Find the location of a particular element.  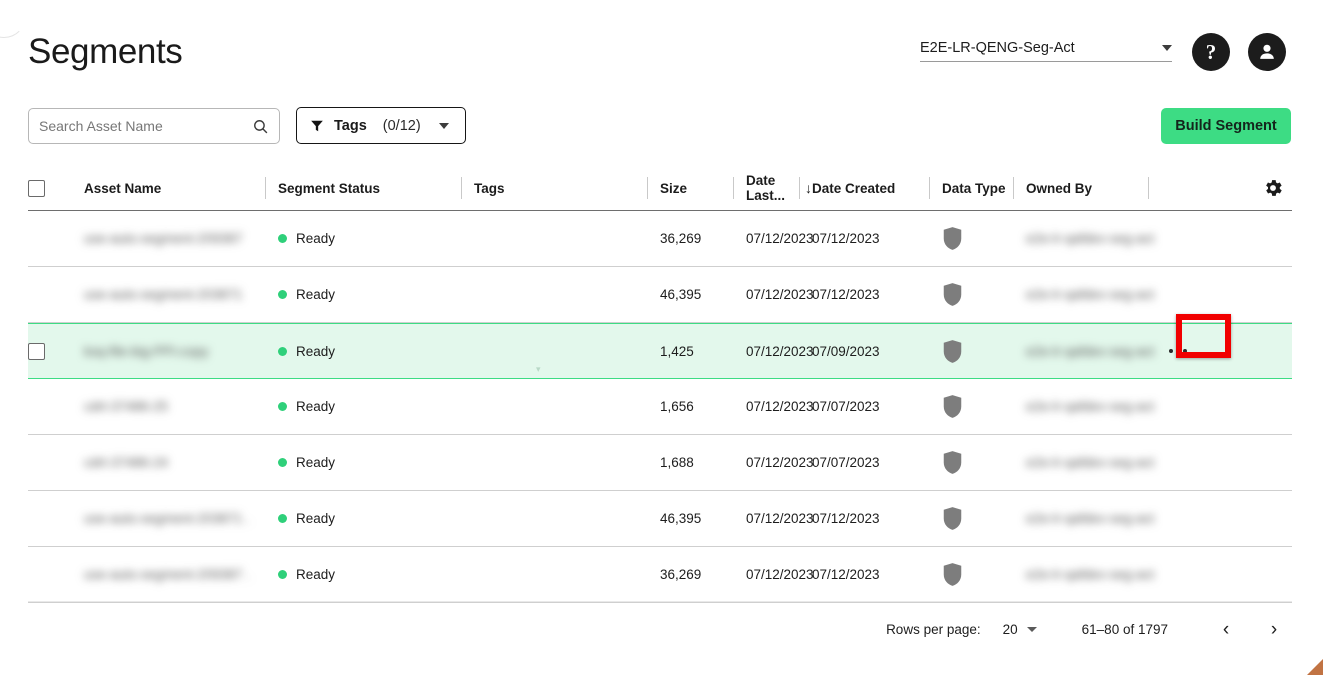

row-expand-caret-icon: ▾ is located at coordinates (538, 369).